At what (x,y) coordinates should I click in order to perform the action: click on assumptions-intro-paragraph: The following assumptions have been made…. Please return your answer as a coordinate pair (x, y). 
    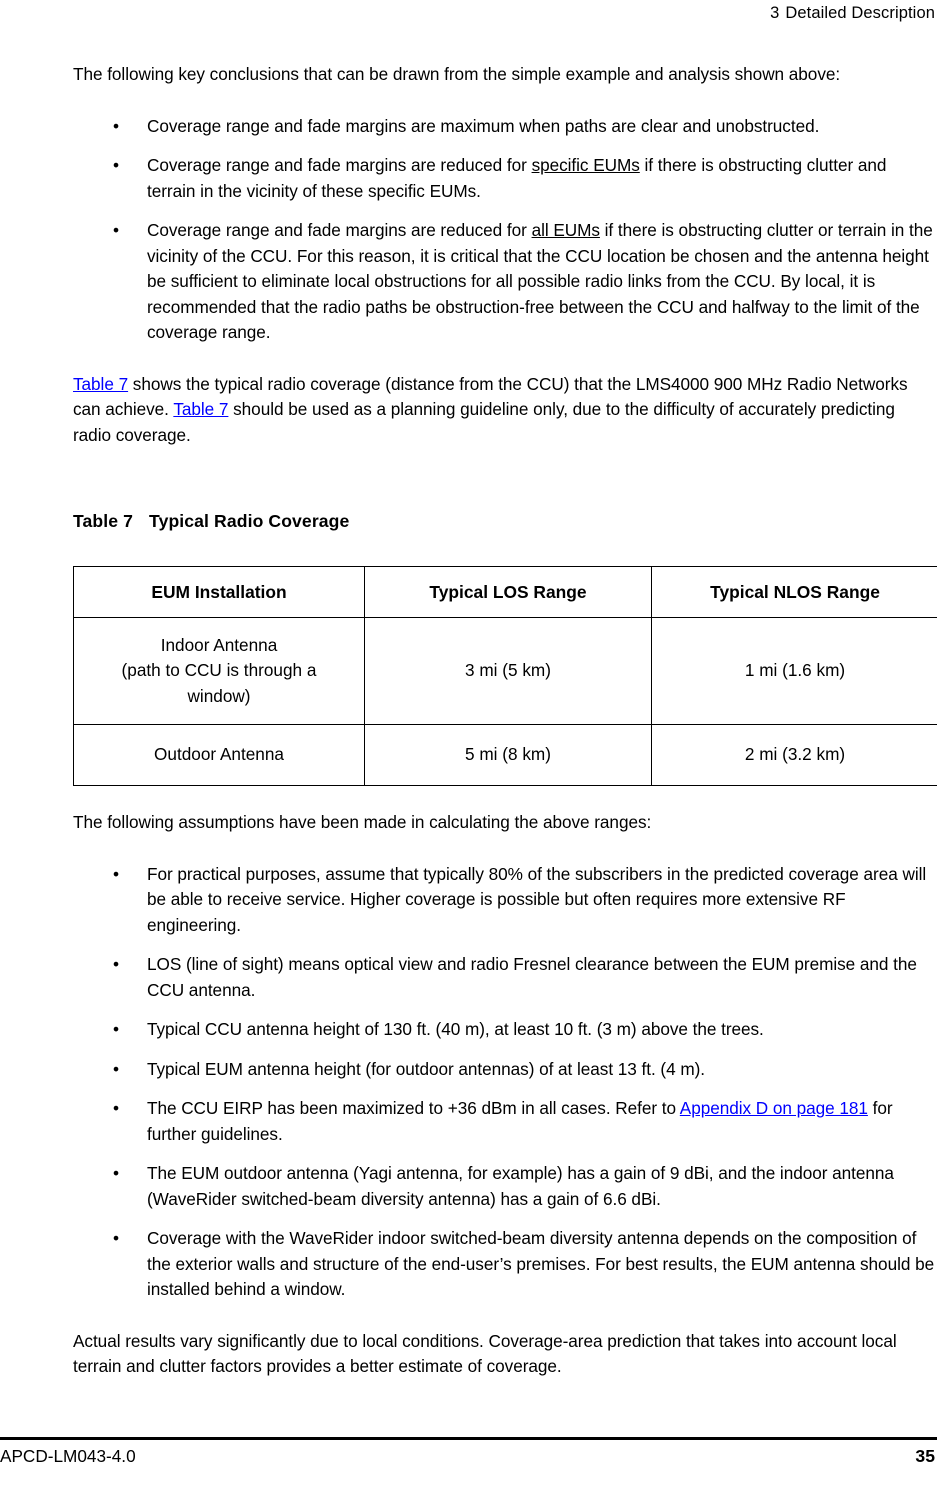
    Looking at the image, I should click on (362, 822).